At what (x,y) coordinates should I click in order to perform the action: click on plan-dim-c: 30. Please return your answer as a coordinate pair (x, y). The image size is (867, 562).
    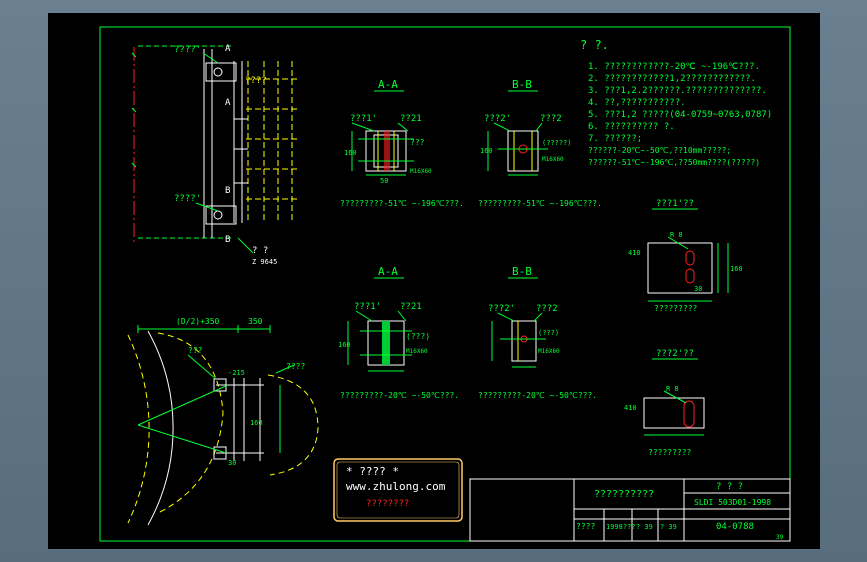
    Looking at the image, I should click on (232, 463).